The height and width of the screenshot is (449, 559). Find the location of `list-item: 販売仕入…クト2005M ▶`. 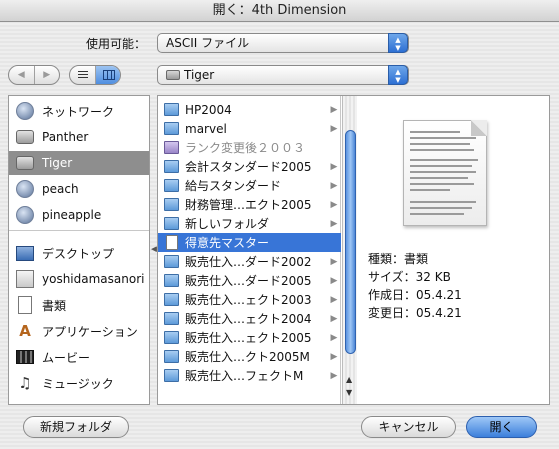

list-item: 販売仕入…クト2005M ▶ is located at coordinates (249, 356).